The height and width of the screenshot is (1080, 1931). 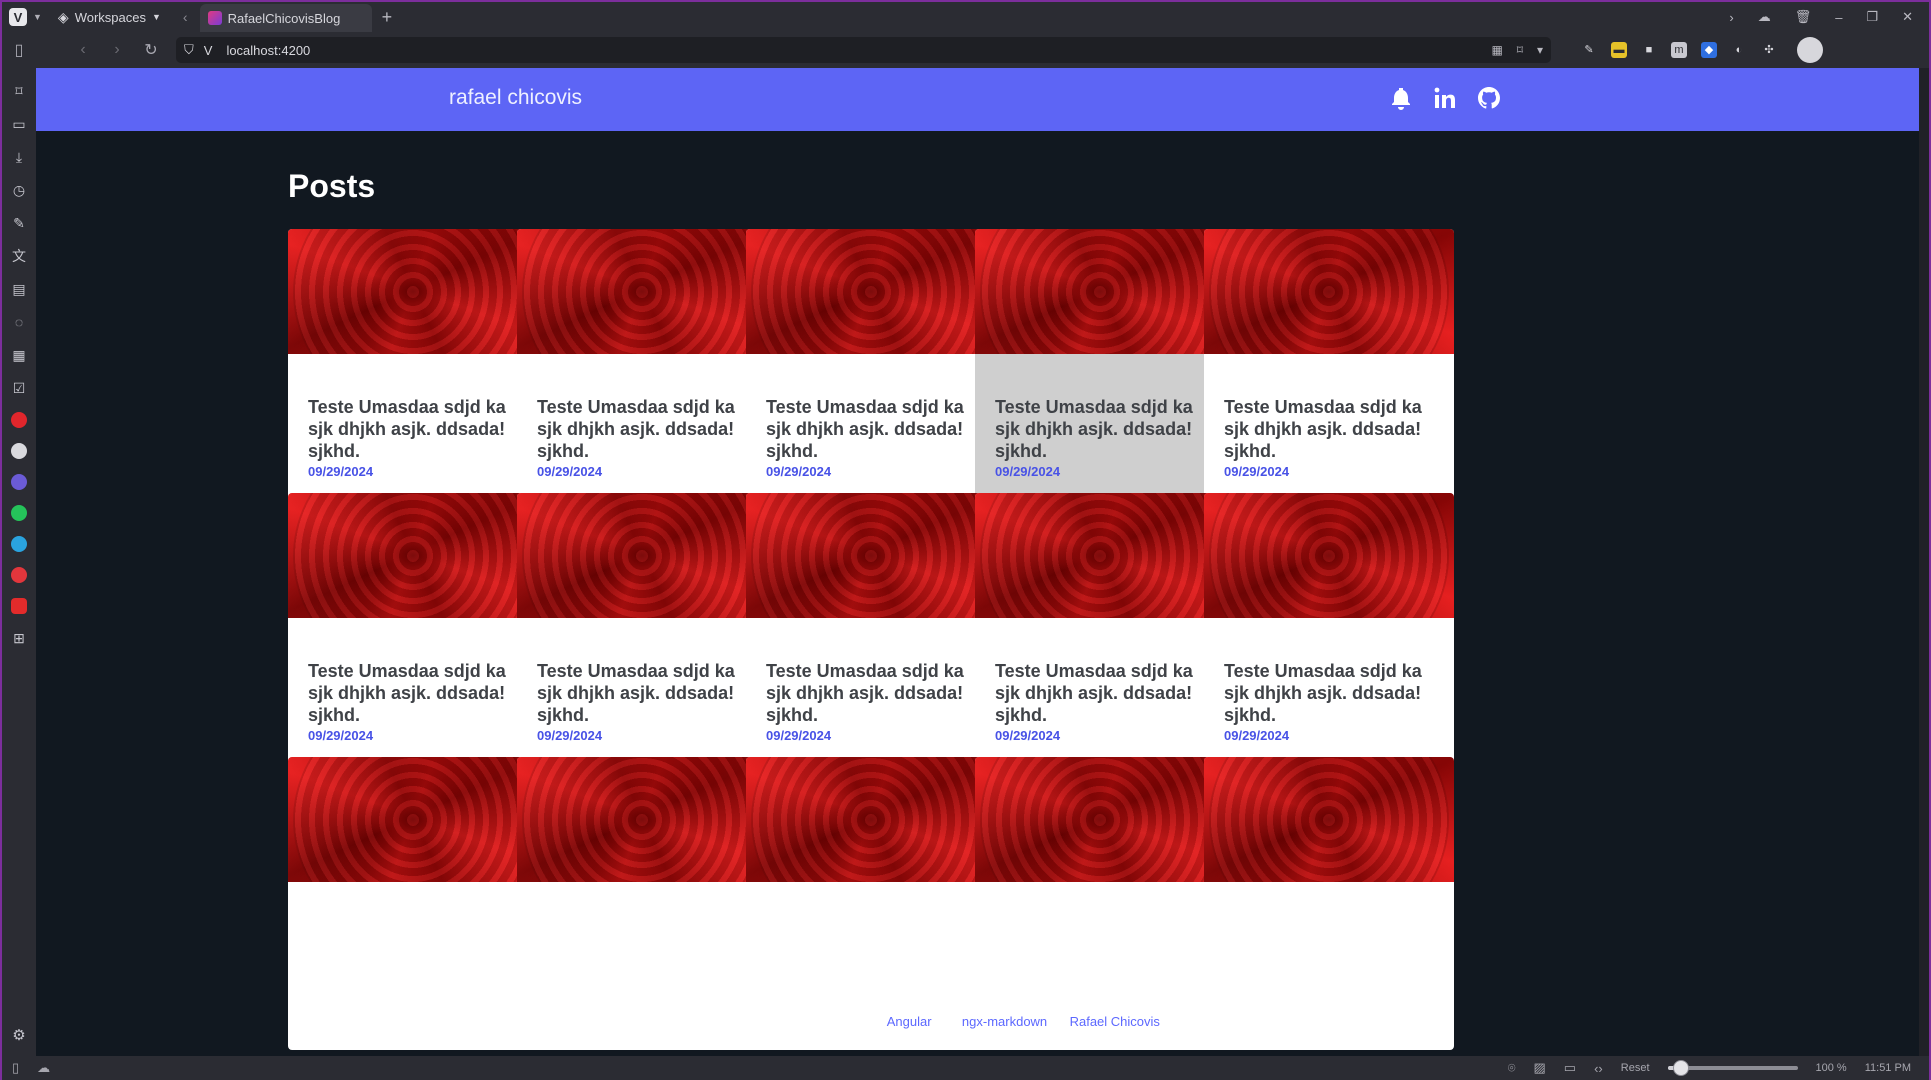 What do you see at coordinates (1810, 50) in the screenshot?
I see `profile-avatar` at bounding box center [1810, 50].